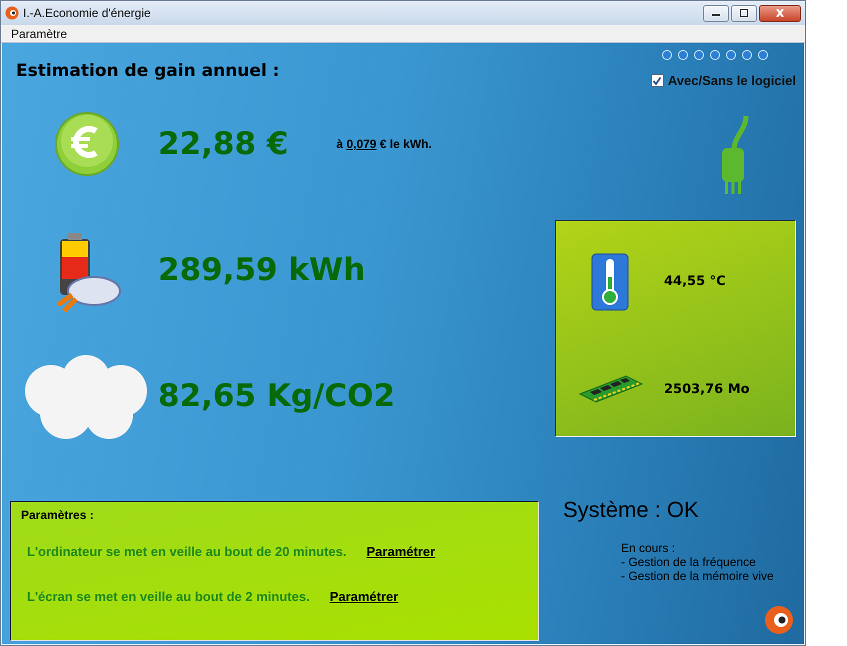 The image size is (847, 646). What do you see at coordinates (168, 596) in the screenshot?
I see `setting-text: L'écran se met en veille au bout de 2 minutes.` at bounding box center [168, 596].